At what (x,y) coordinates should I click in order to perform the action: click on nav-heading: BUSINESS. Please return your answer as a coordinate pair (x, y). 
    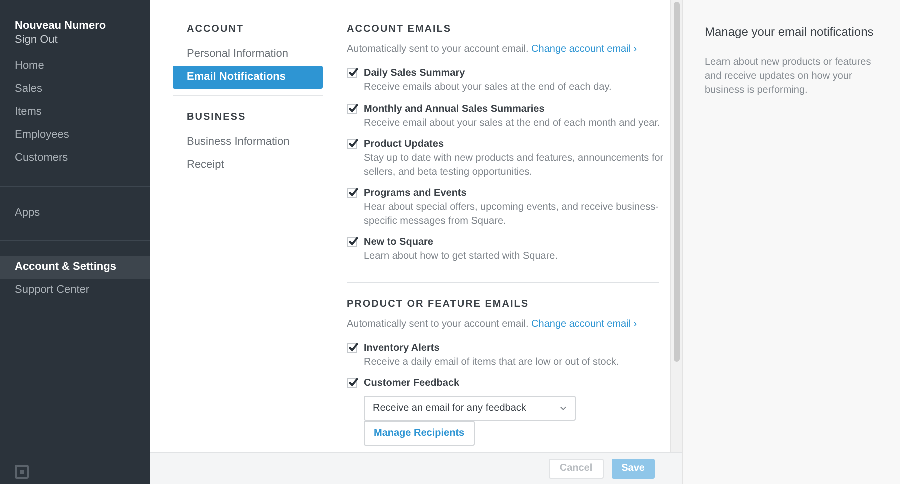
    Looking at the image, I should click on (217, 118).